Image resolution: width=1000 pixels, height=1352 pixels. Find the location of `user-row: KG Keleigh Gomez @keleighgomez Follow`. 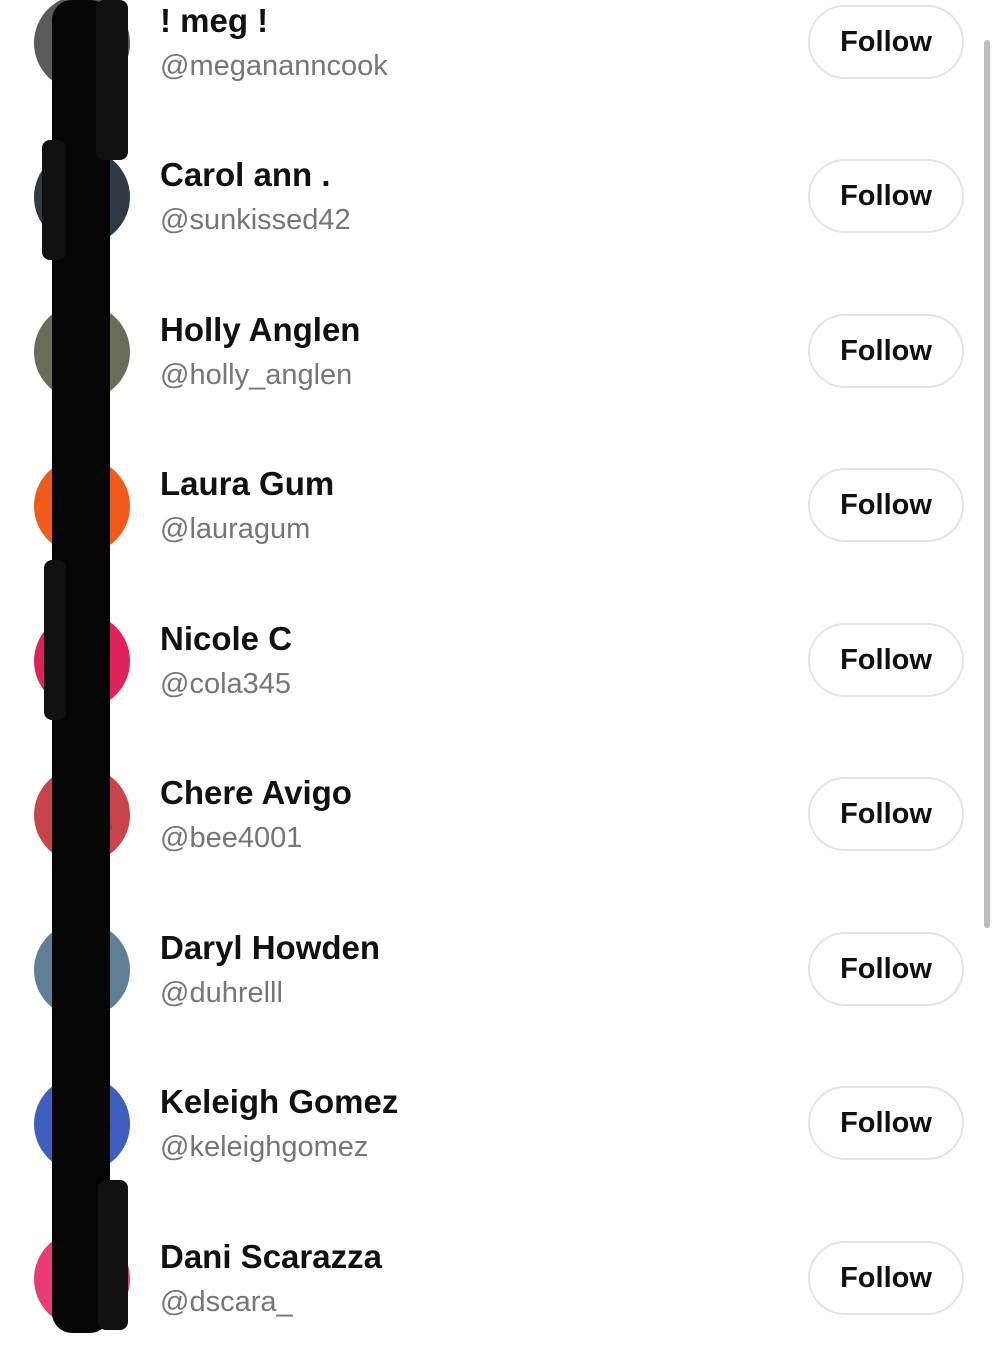

user-row: KG Keleigh Gomez @keleighgomez Follow is located at coordinates (495, 1120).